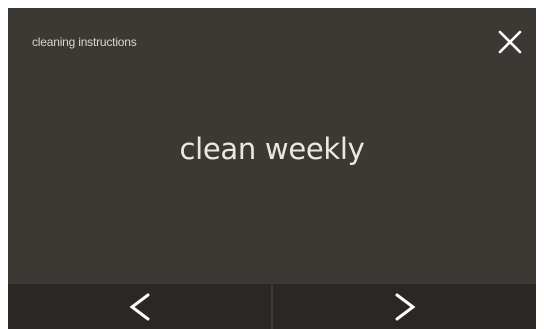 Image resolution: width=544 pixels, height=329 pixels. I want to click on navigation-bar, so click(272, 306).